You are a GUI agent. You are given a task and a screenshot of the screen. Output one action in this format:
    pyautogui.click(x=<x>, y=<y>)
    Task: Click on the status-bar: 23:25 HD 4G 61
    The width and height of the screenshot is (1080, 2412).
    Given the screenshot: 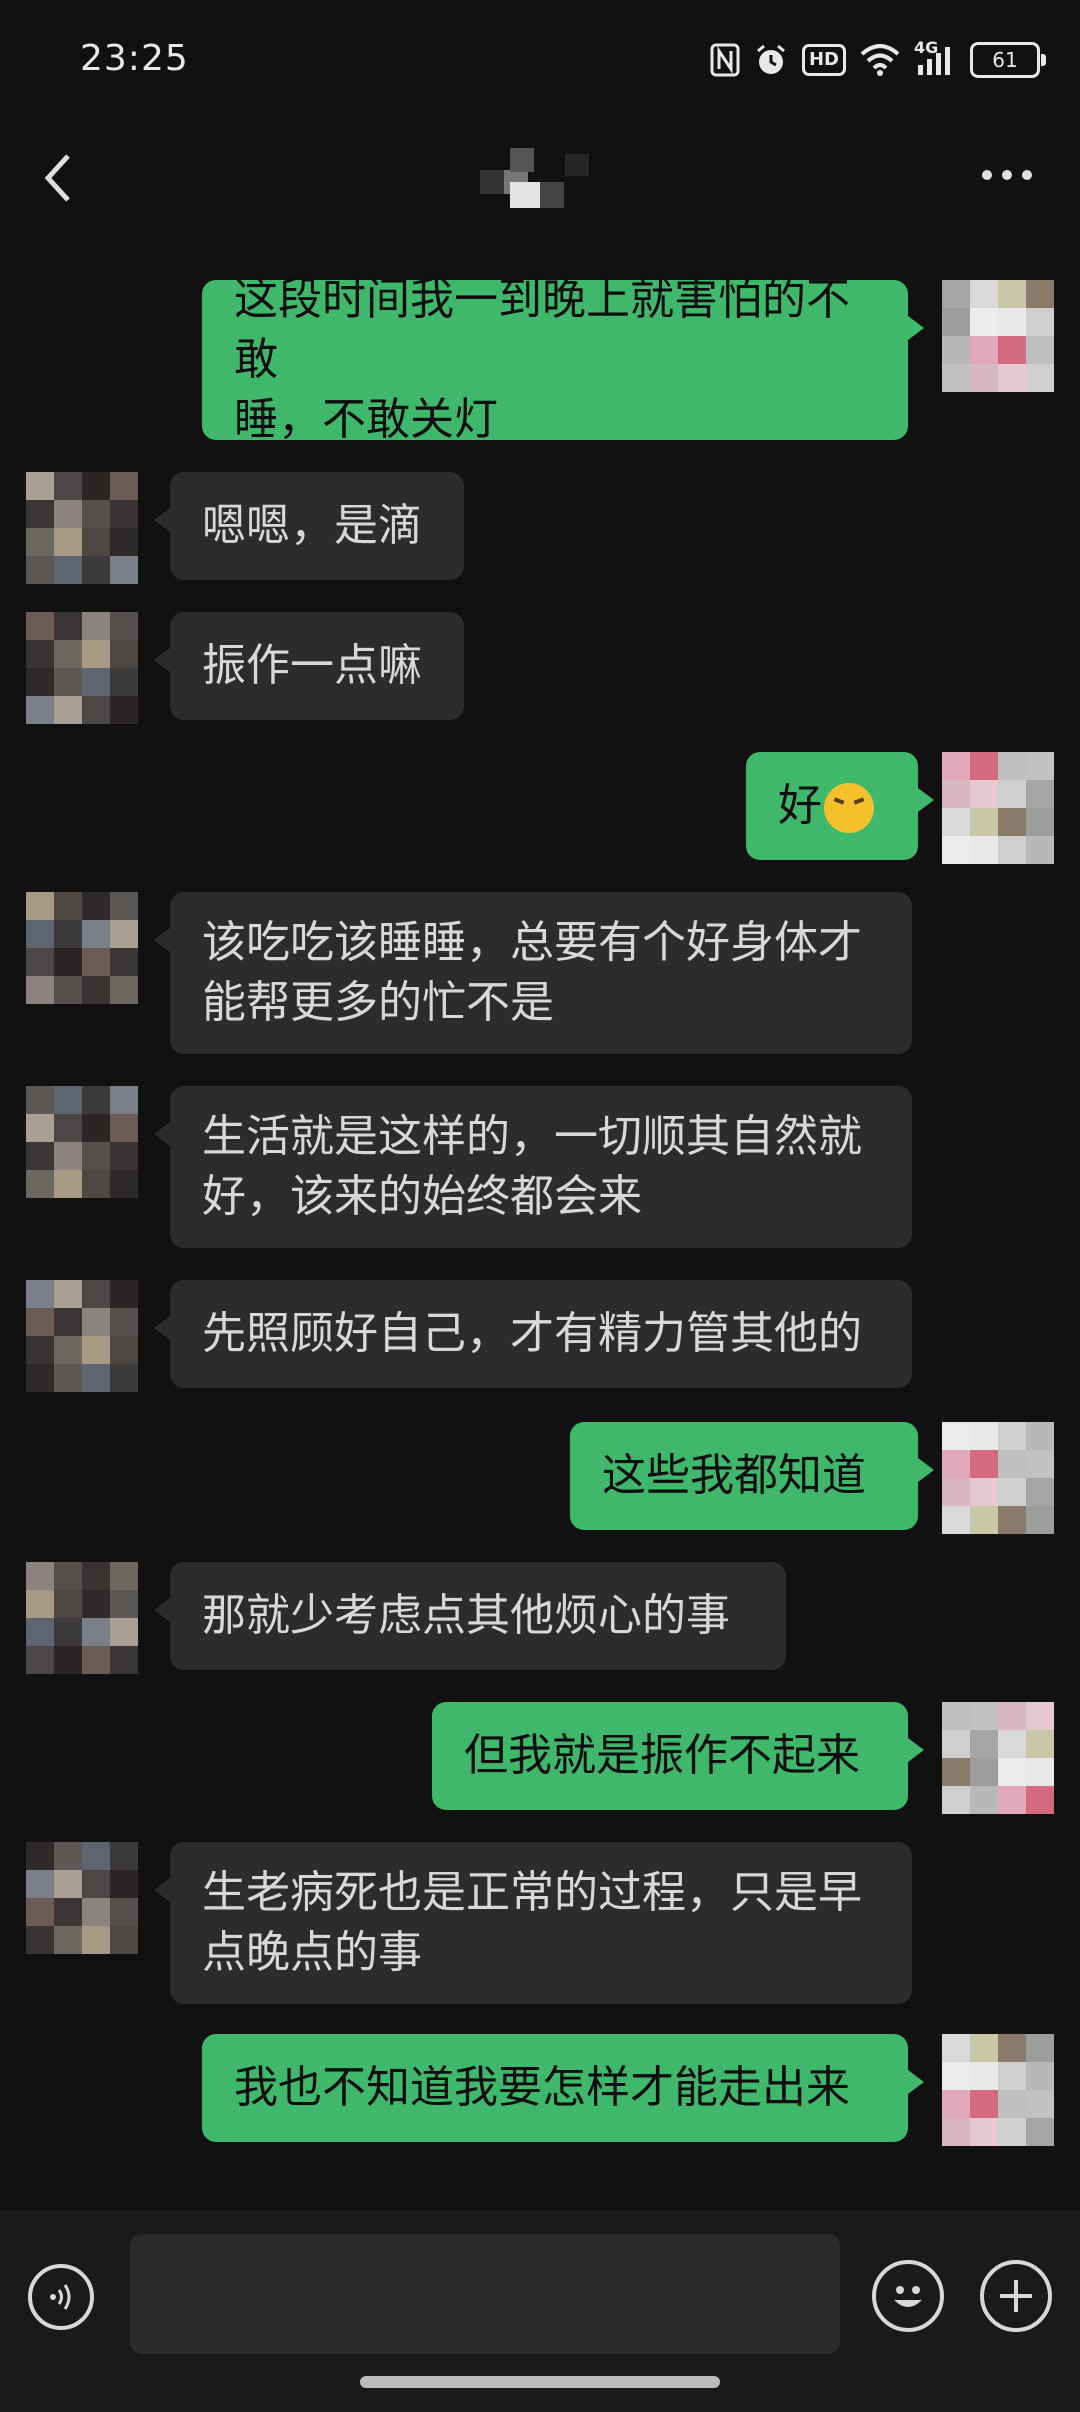 What is the action you would take?
    pyautogui.click(x=540, y=60)
    